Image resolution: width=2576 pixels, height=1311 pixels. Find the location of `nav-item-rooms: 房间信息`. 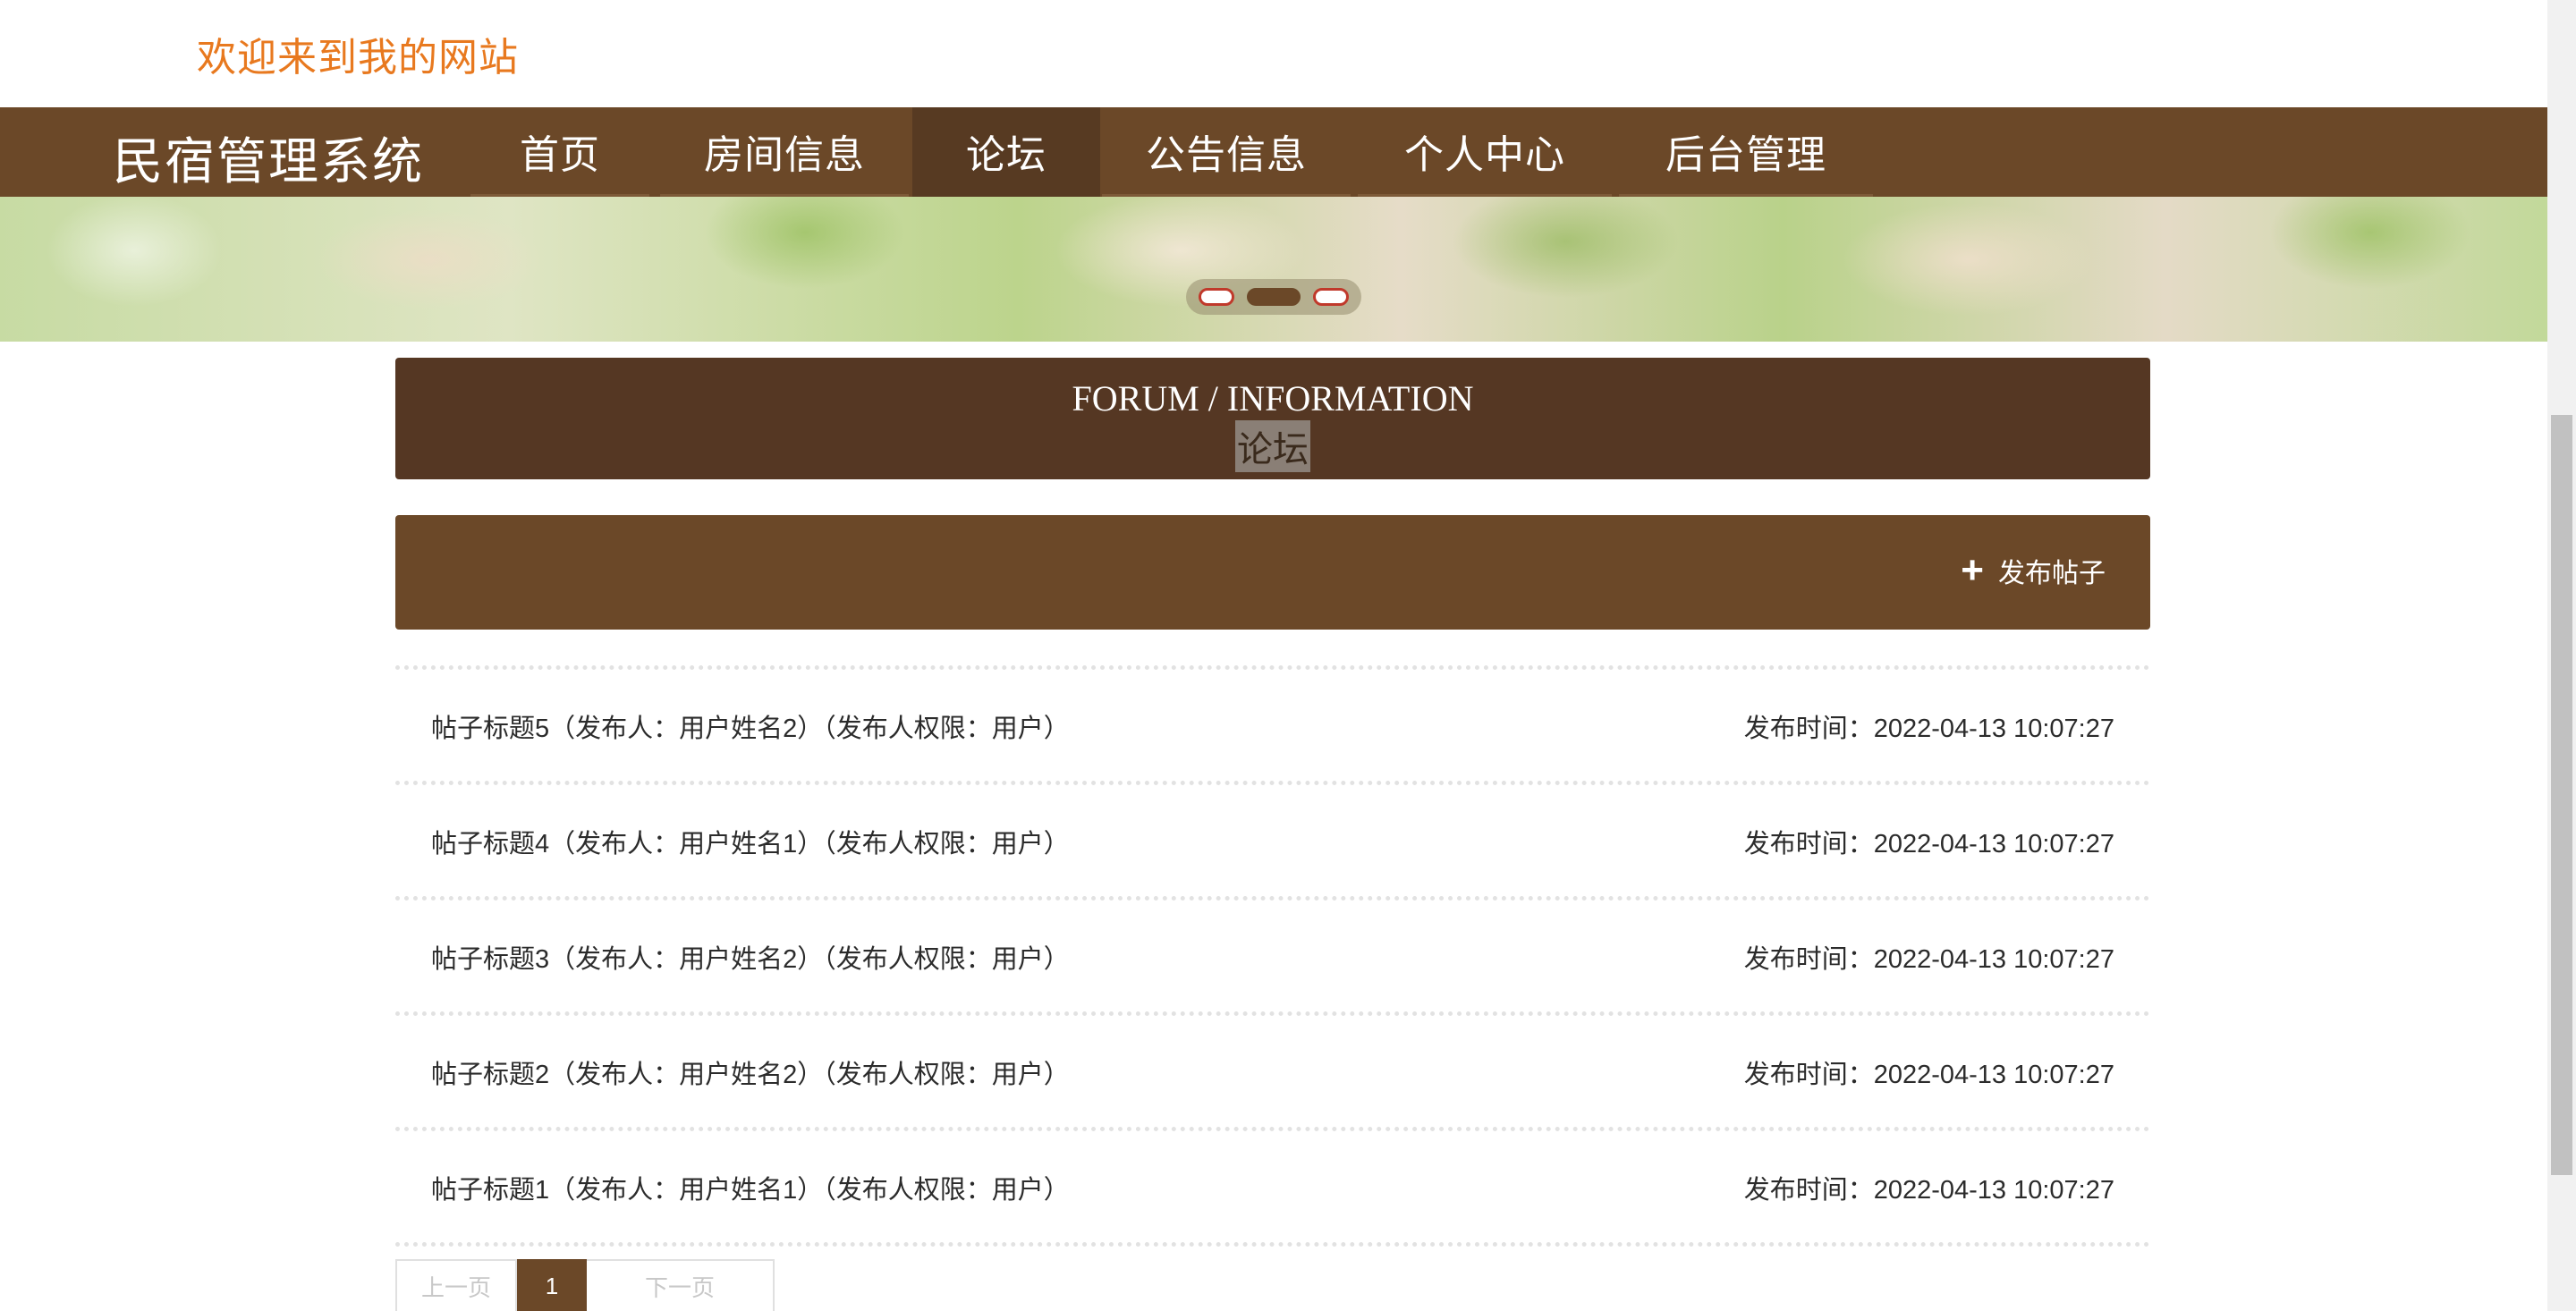

nav-item-rooms: 房间信息 is located at coordinates (784, 152).